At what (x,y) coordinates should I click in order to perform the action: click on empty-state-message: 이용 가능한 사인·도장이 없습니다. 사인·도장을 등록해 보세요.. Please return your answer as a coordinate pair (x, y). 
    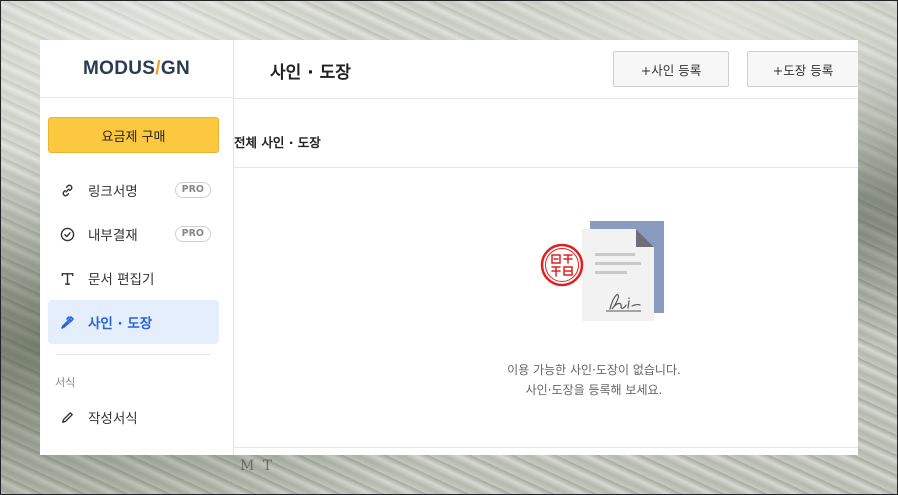
    Looking at the image, I should click on (594, 380).